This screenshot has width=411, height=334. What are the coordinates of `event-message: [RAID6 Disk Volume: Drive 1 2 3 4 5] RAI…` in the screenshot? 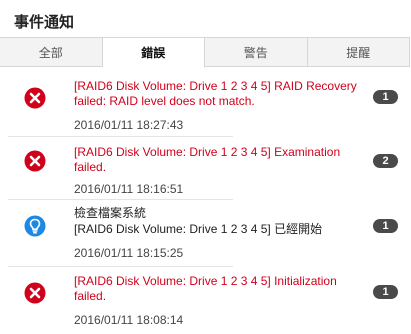 It's located at (215, 93).